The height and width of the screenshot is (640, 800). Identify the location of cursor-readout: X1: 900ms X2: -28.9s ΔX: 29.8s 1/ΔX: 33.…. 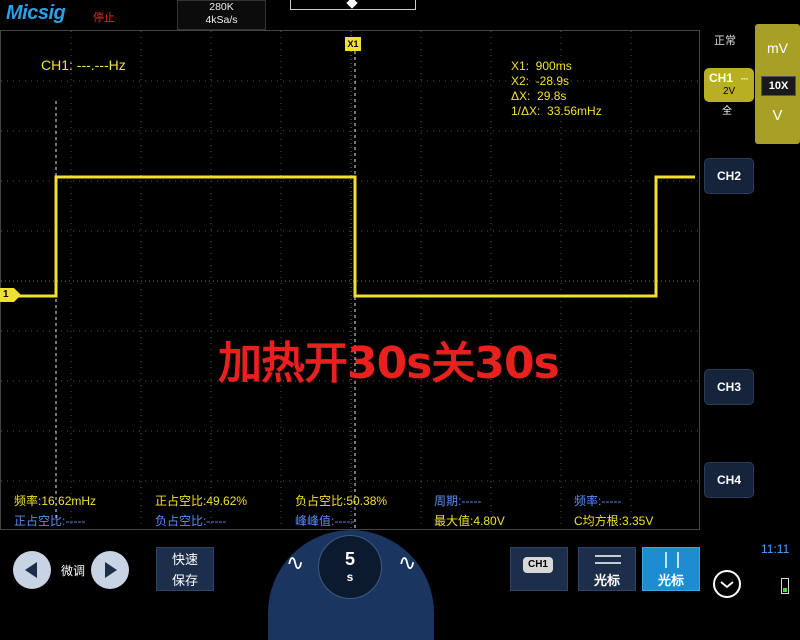
(556, 89).